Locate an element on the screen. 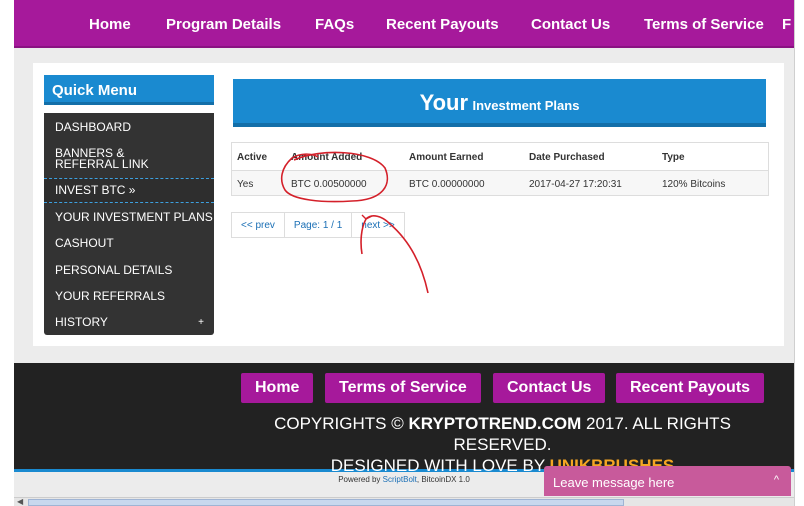 This screenshot has height=506, width=804. chat-label: Leave message here is located at coordinates (614, 482).